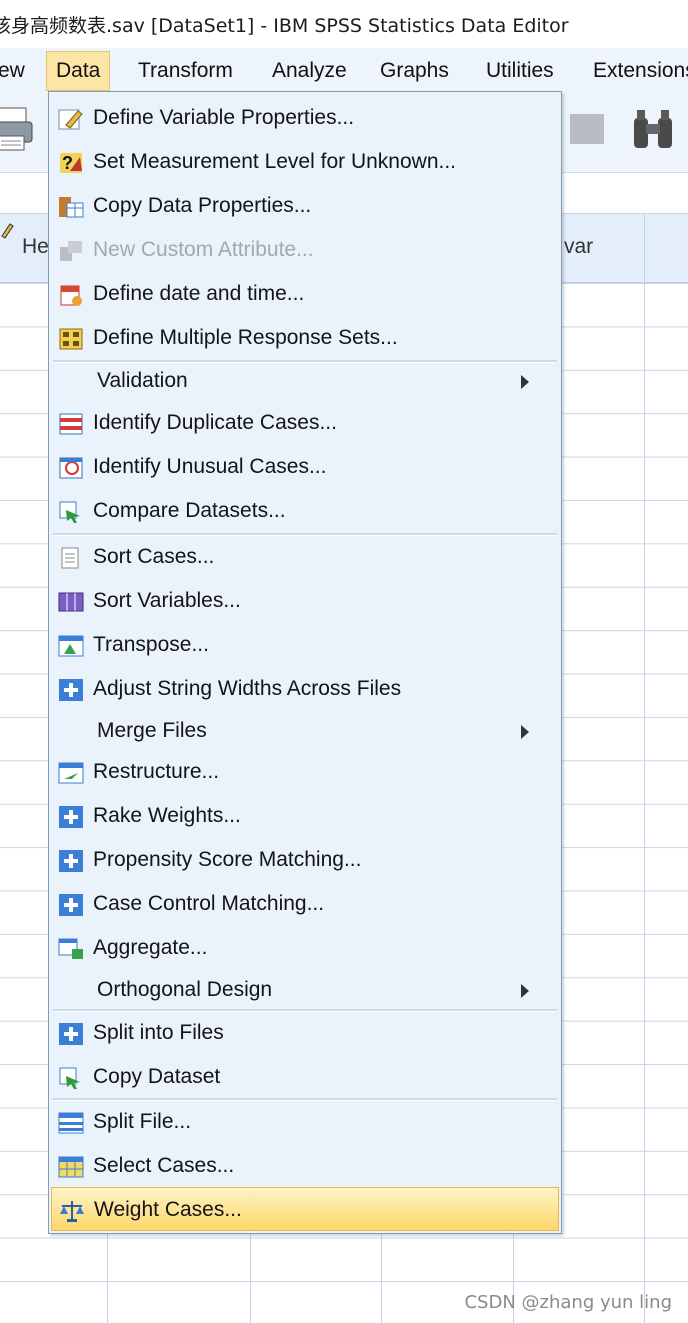 The height and width of the screenshot is (1323, 688). What do you see at coordinates (71, 424) in the screenshot?
I see `duplicate-cases-icon` at bounding box center [71, 424].